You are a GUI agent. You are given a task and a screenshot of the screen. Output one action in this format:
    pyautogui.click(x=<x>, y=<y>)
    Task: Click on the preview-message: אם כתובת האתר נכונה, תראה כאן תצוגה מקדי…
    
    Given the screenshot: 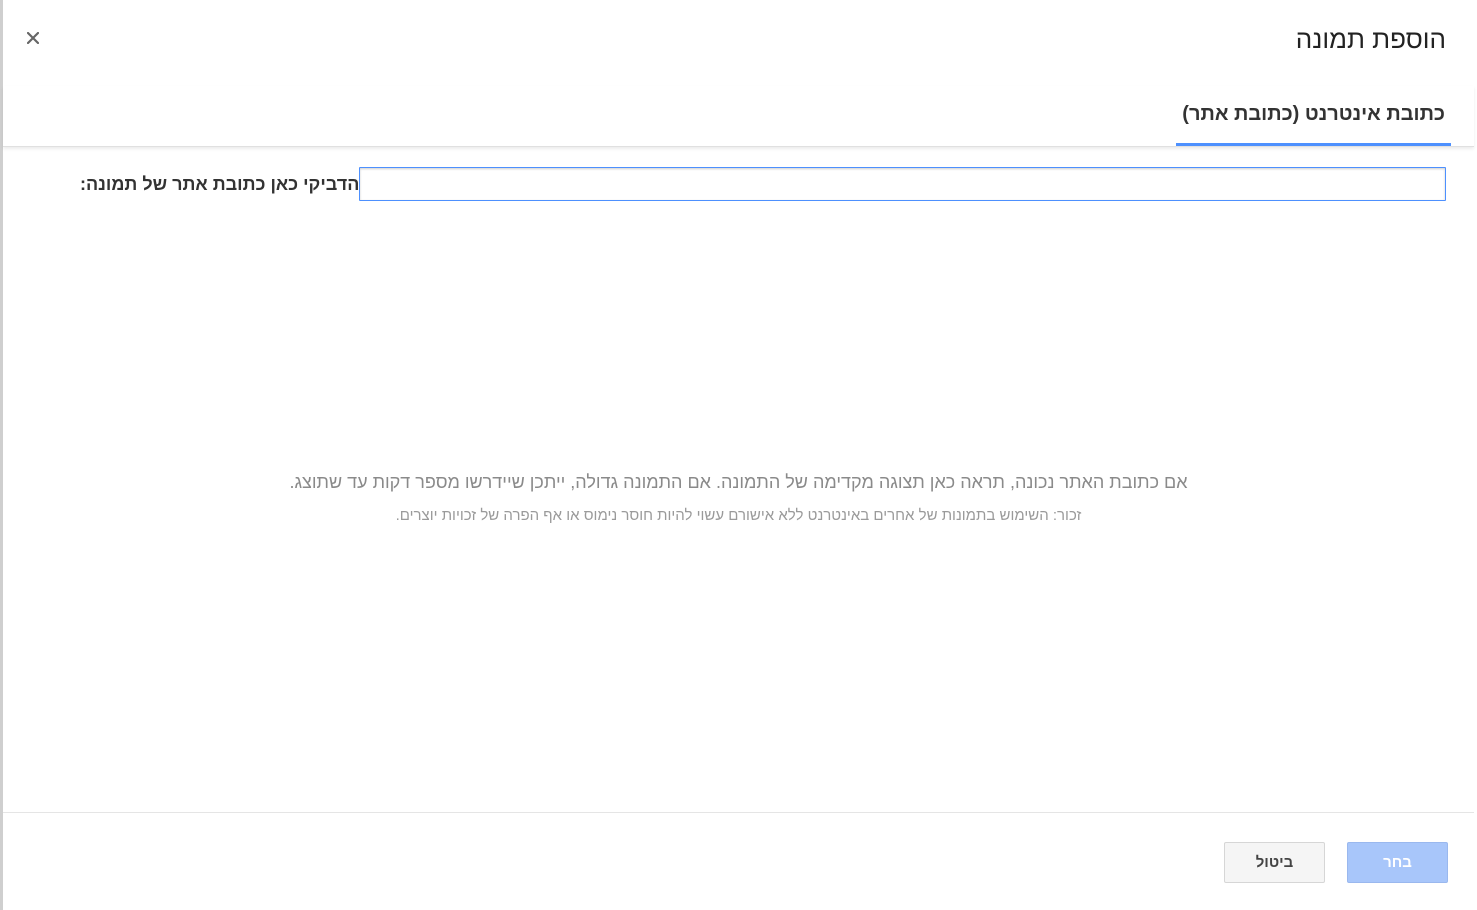 What is the action you would take?
    pyautogui.click(x=738, y=482)
    